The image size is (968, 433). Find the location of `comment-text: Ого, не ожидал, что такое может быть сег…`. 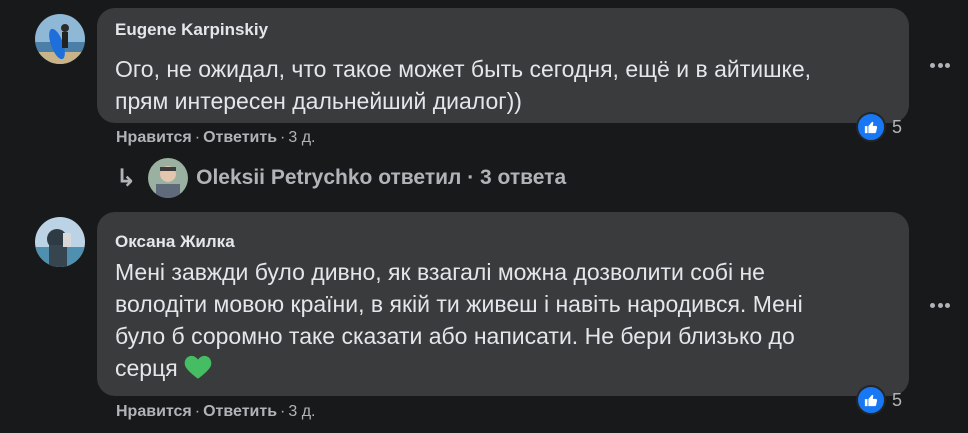

comment-text: Ого, не ожидал, что такое может быть сег… is located at coordinates (463, 85).